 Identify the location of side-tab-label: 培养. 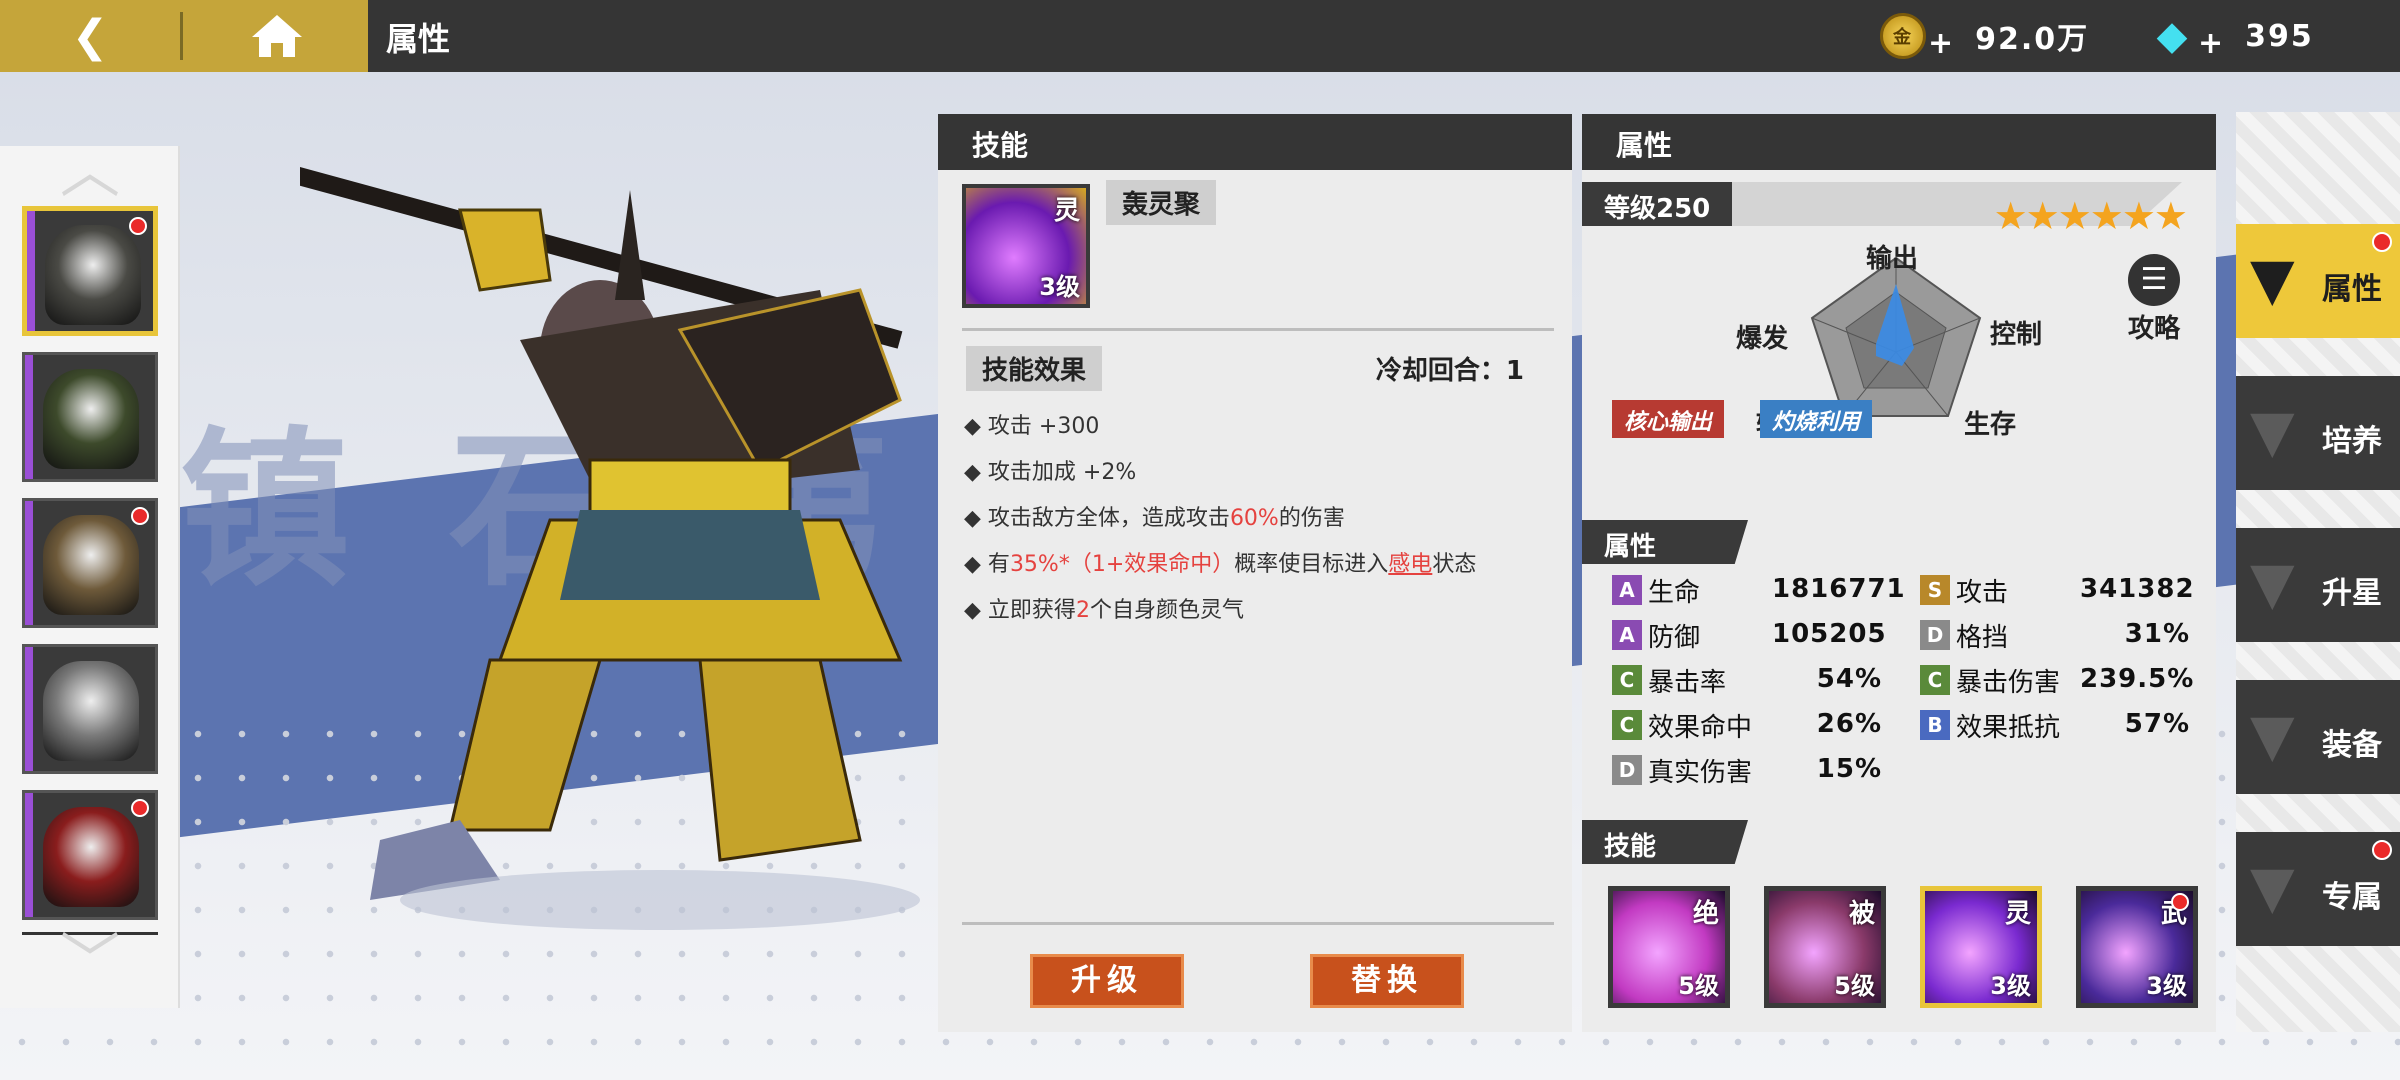
(2352, 441).